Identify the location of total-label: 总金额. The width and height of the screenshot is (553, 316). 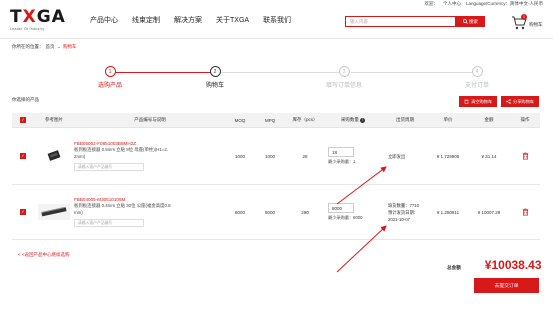
(454, 267).